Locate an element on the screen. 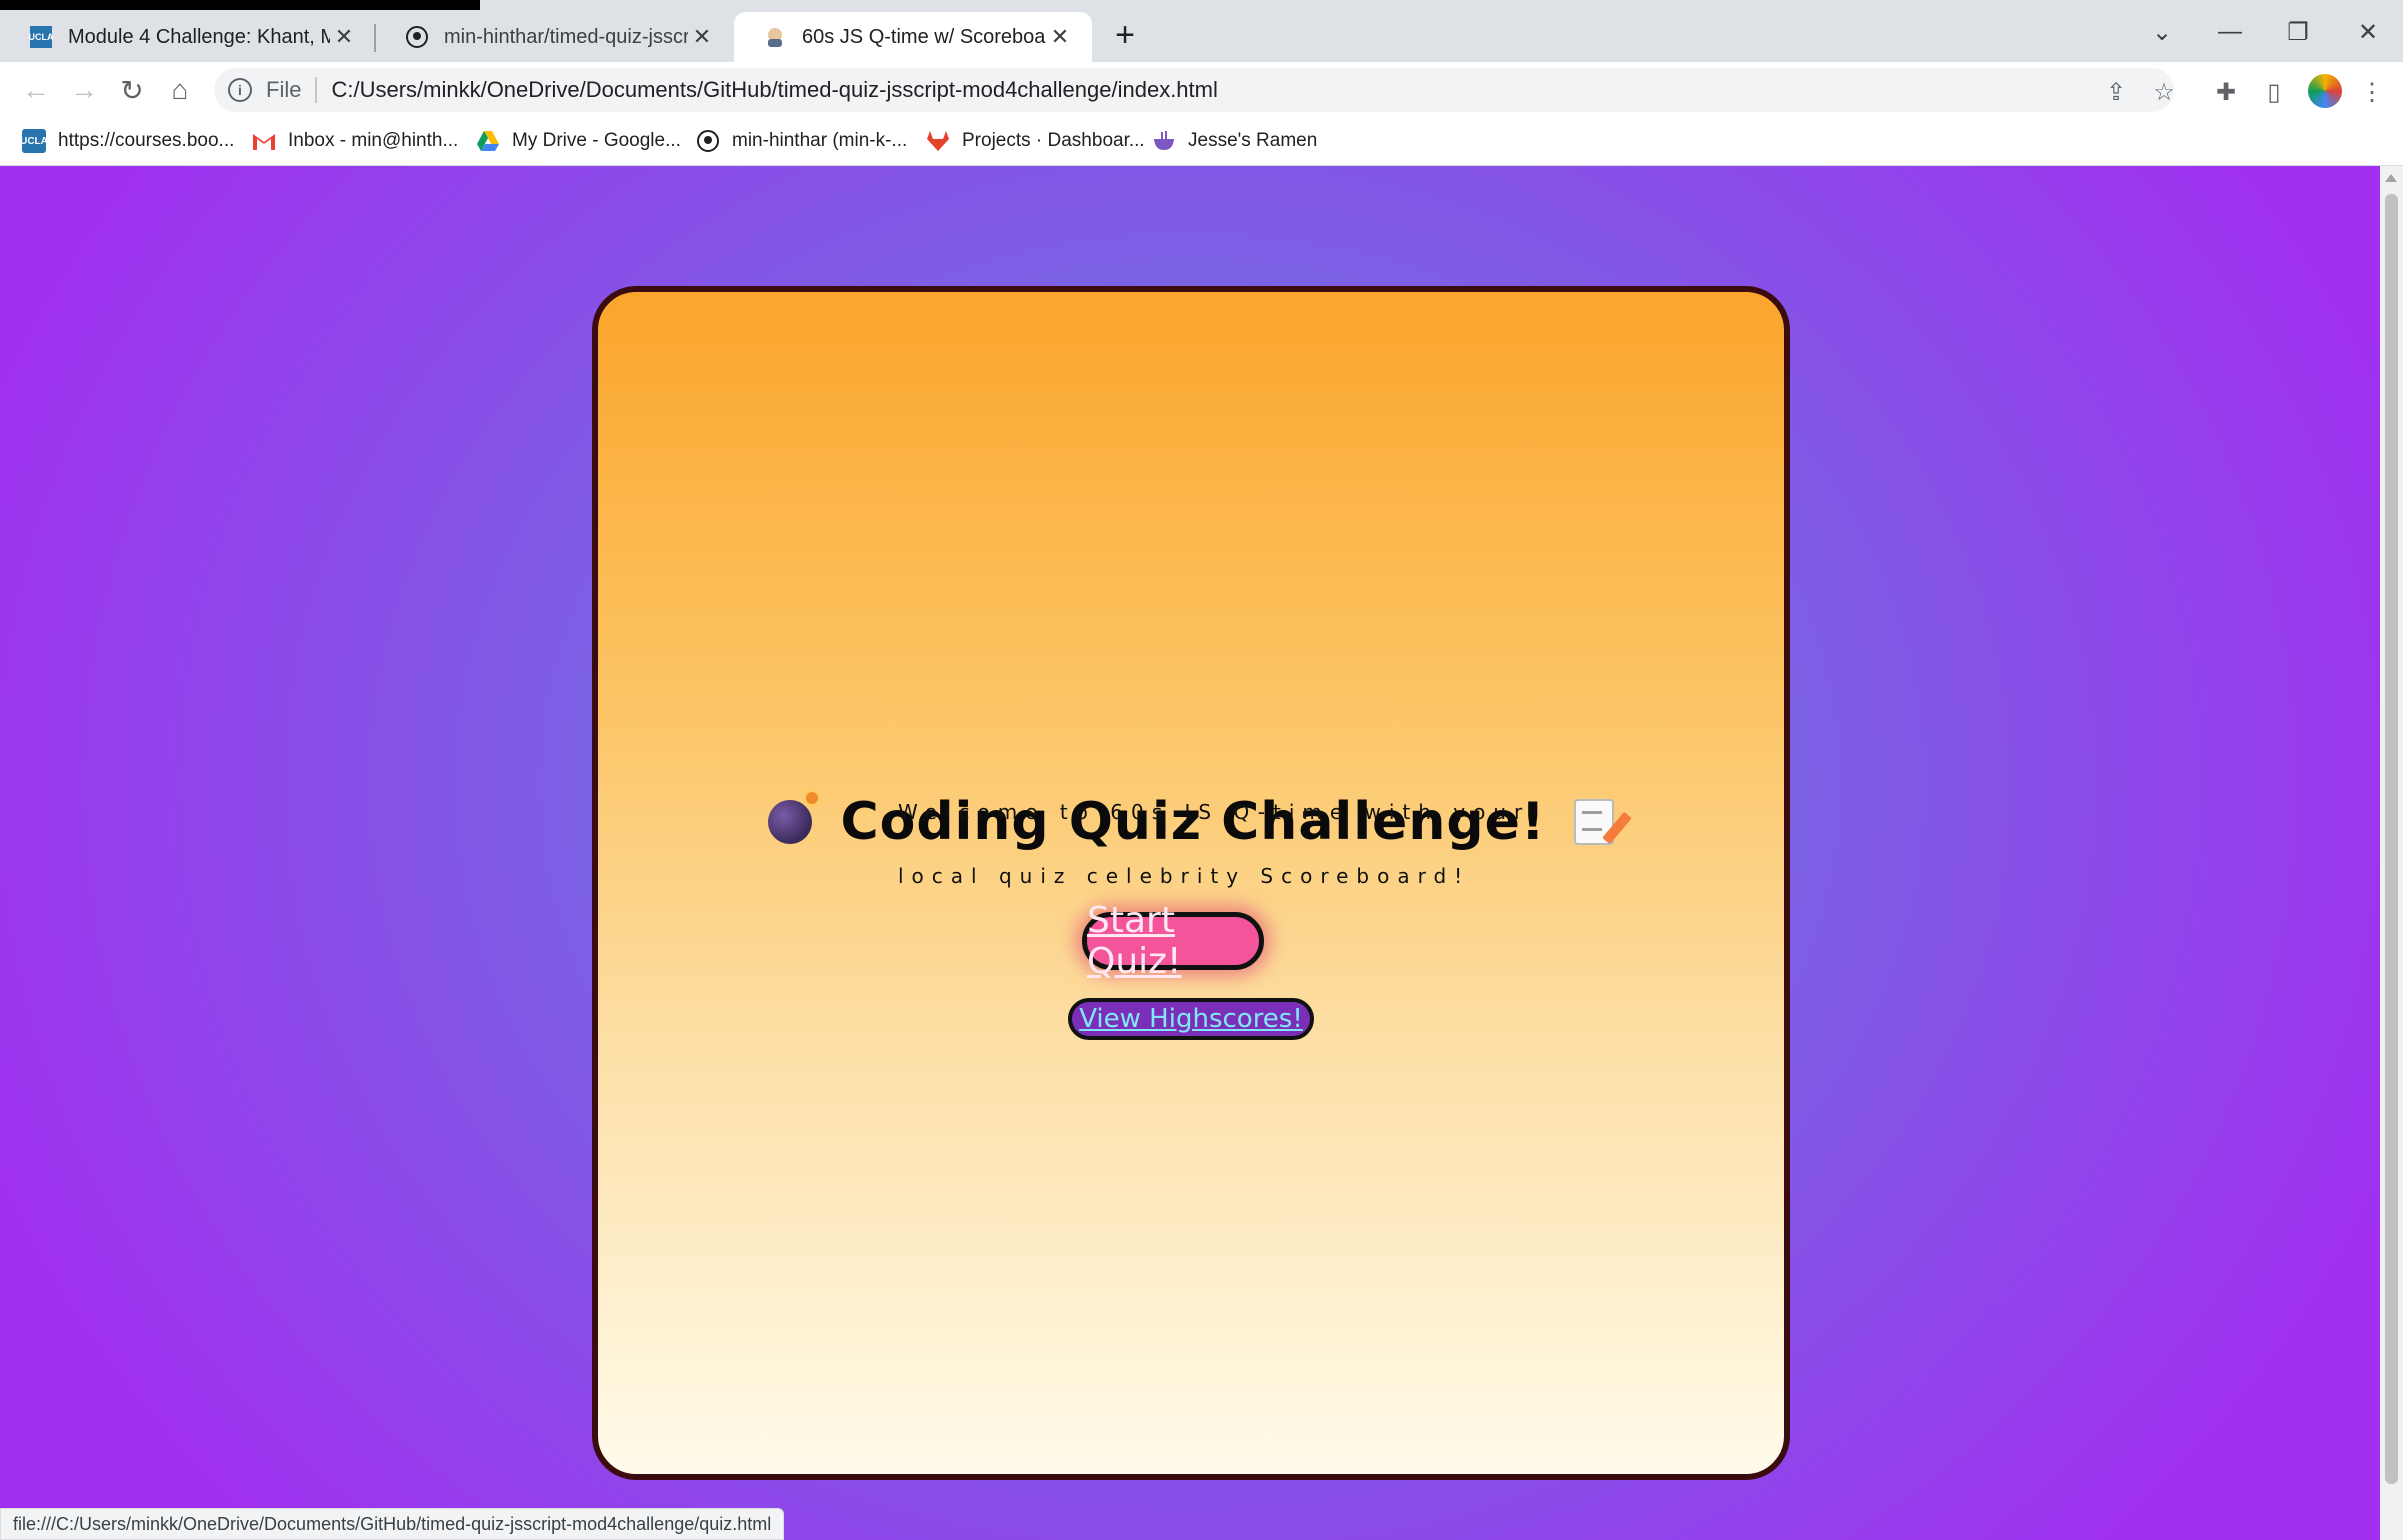 This screenshot has height=1540, width=2403. start-quiz-button: Start Quiz! is located at coordinates (1173, 941).